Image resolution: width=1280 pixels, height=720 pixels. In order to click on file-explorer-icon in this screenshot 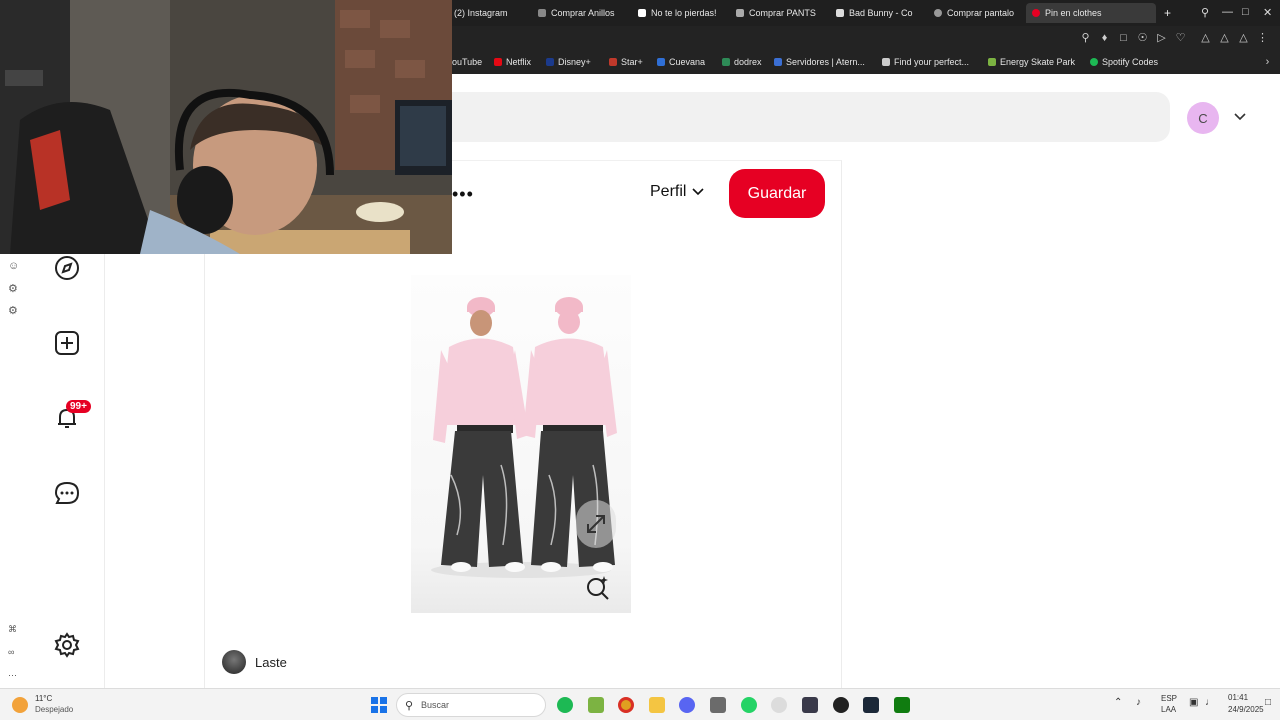, I will do `click(657, 705)`.